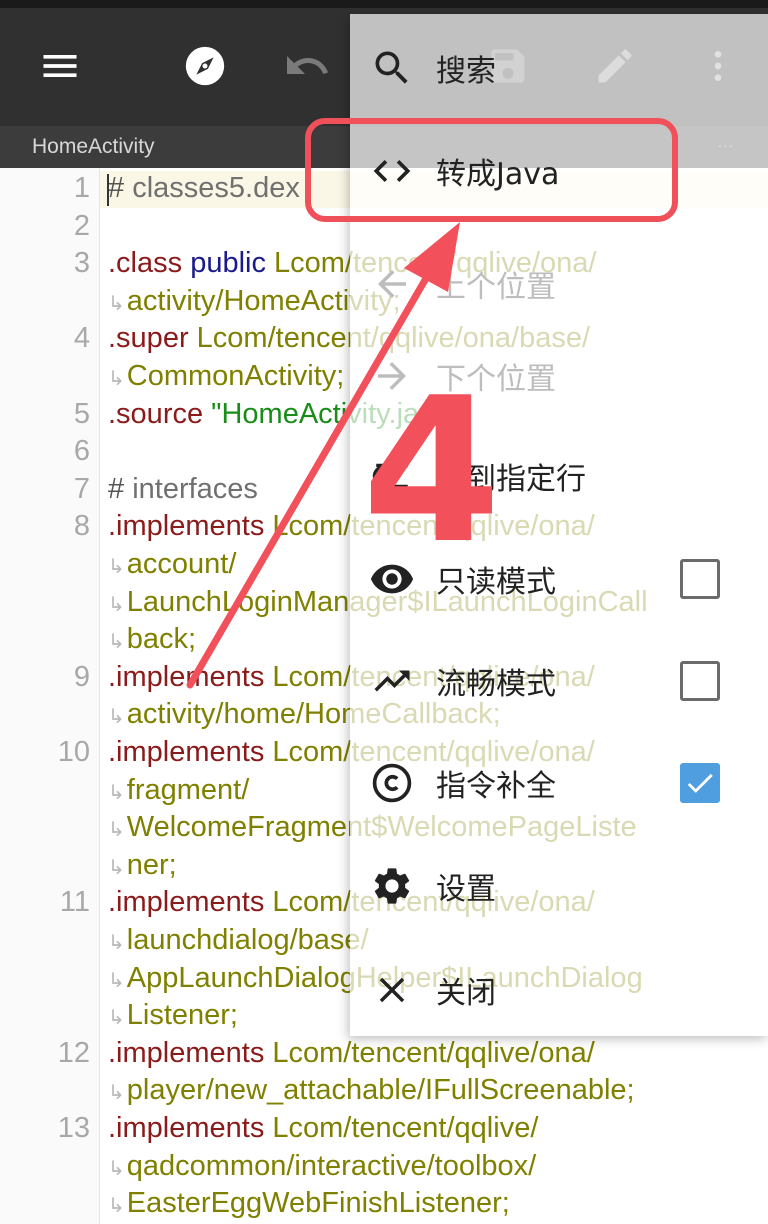 This screenshot has width=768, height=1224. What do you see at coordinates (73, 752) in the screenshot?
I see `line-number: 10` at bounding box center [73, 752].